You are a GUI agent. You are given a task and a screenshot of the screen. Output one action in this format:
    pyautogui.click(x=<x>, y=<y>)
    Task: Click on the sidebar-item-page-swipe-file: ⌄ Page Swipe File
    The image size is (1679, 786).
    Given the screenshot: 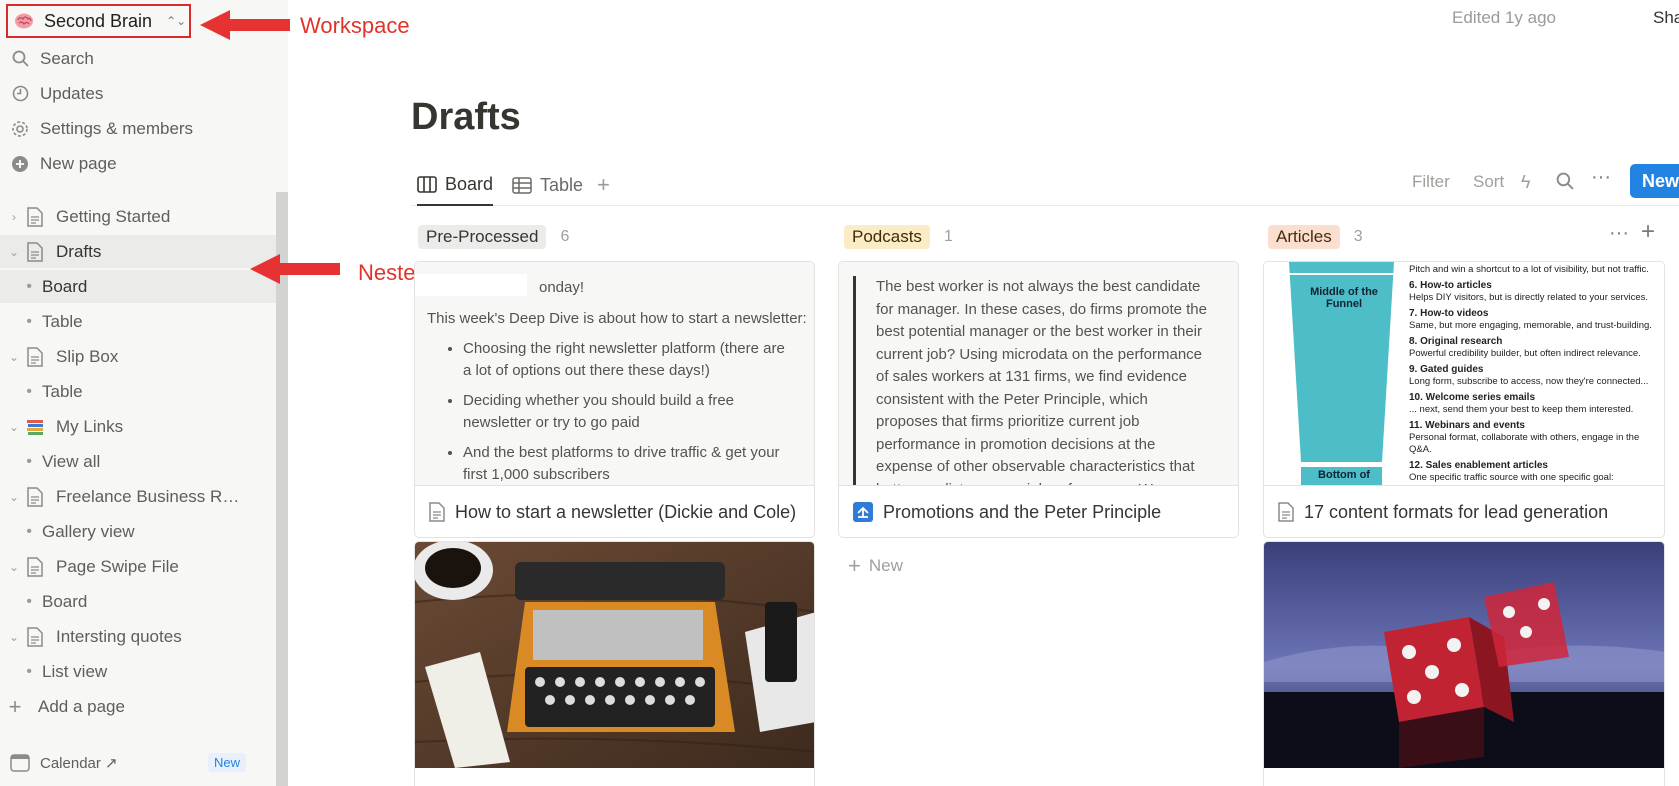 What is the action you would take?
    pyautogui.click(x=138, y=566)
    